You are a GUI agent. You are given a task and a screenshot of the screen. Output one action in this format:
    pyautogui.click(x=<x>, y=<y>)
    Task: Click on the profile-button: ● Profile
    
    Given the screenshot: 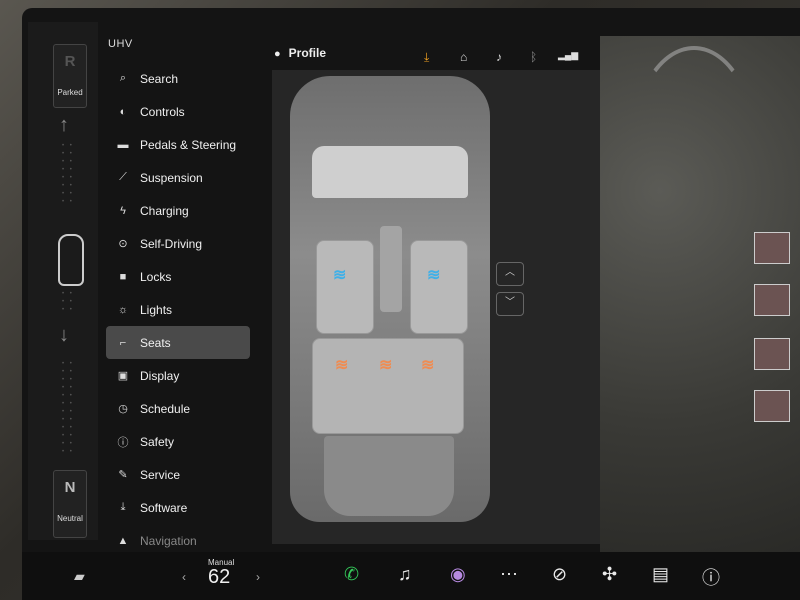 What is the action you would take?
    pyautogui.click(x=300, y=53)
    